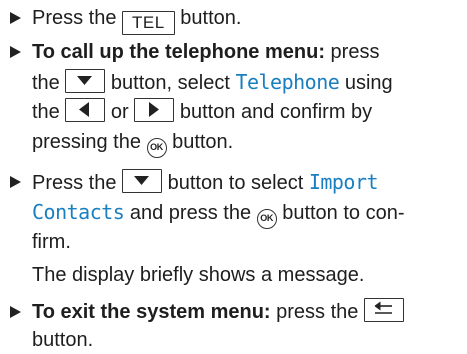  Describe the element at coordinates (366, 83) in the screenshot. I see `step-text: using` at that location.